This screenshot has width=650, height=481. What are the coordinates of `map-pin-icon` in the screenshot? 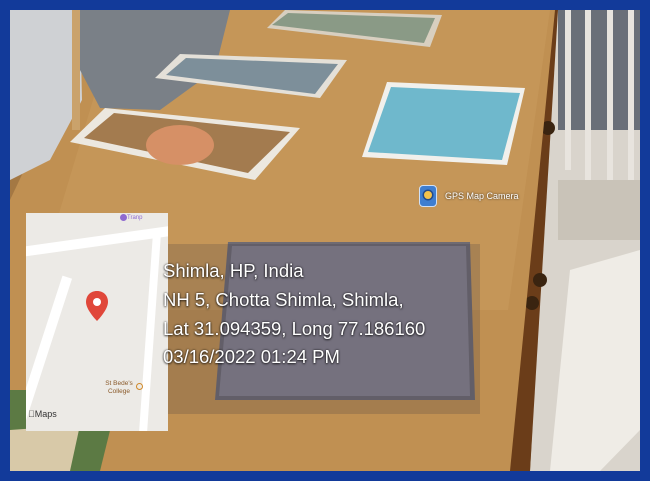 It's located at (97, 306).